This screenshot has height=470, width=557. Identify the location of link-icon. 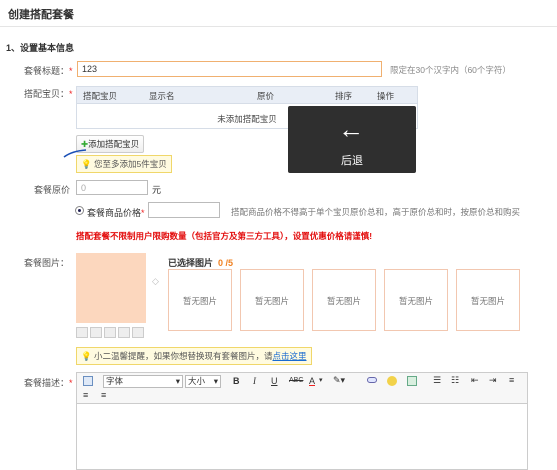
(372, 380).